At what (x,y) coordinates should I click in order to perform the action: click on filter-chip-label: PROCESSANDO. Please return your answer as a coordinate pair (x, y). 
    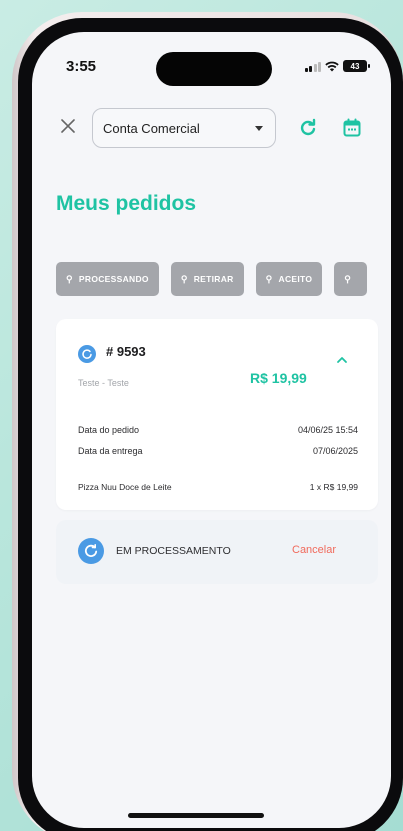
    Looking at the image, I should click on (113, 279).